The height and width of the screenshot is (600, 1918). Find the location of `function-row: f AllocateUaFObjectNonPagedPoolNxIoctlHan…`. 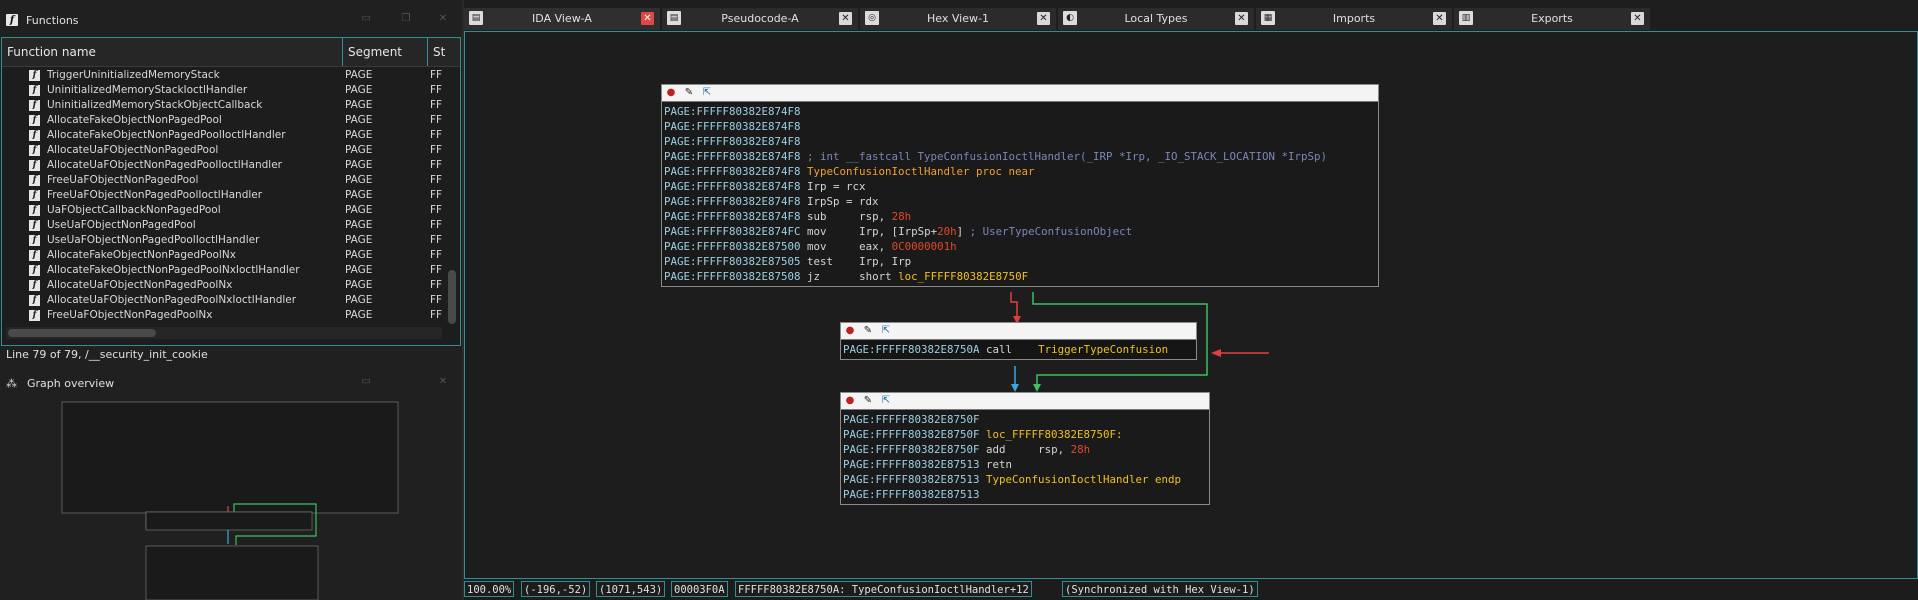

function-row: f AllocateUaFObjectNonPagedPoolNxIoctlHan… is located at coordinates (222, 300).